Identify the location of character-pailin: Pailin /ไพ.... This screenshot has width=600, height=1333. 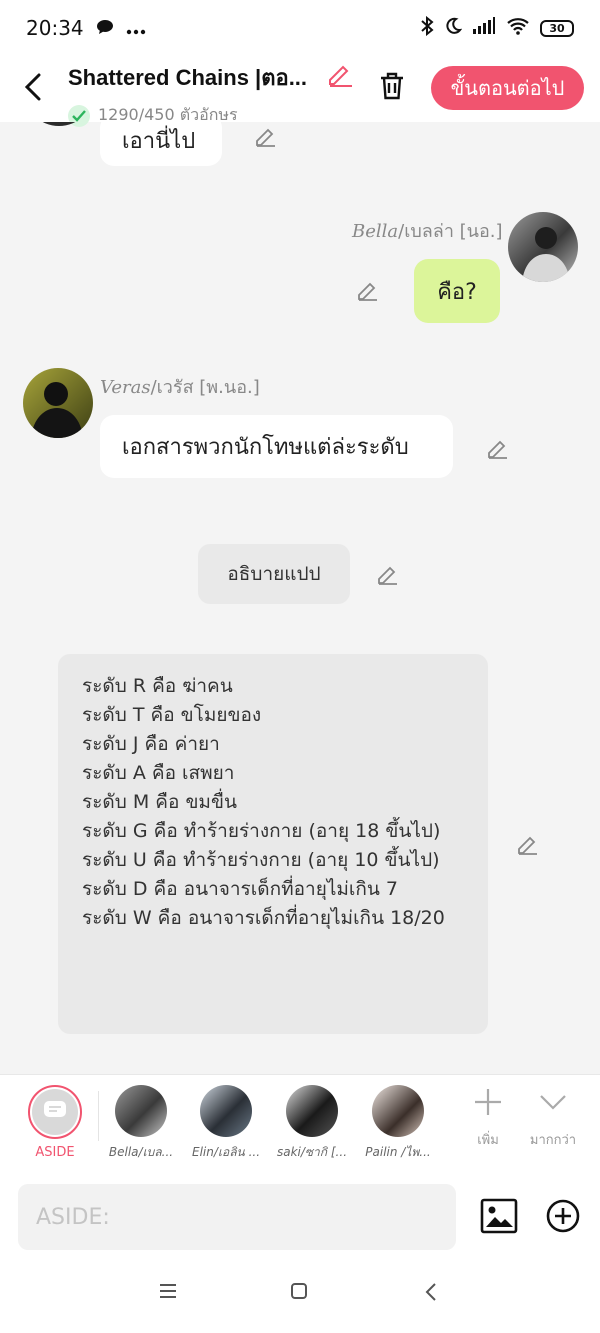
(398, 1123).